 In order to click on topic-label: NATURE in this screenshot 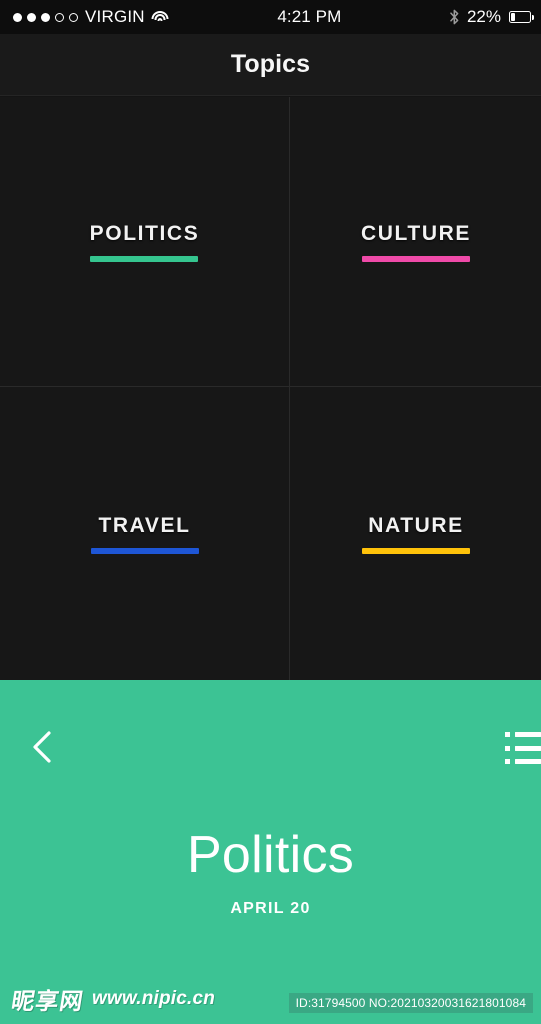, I will do `click(416, 525)`.